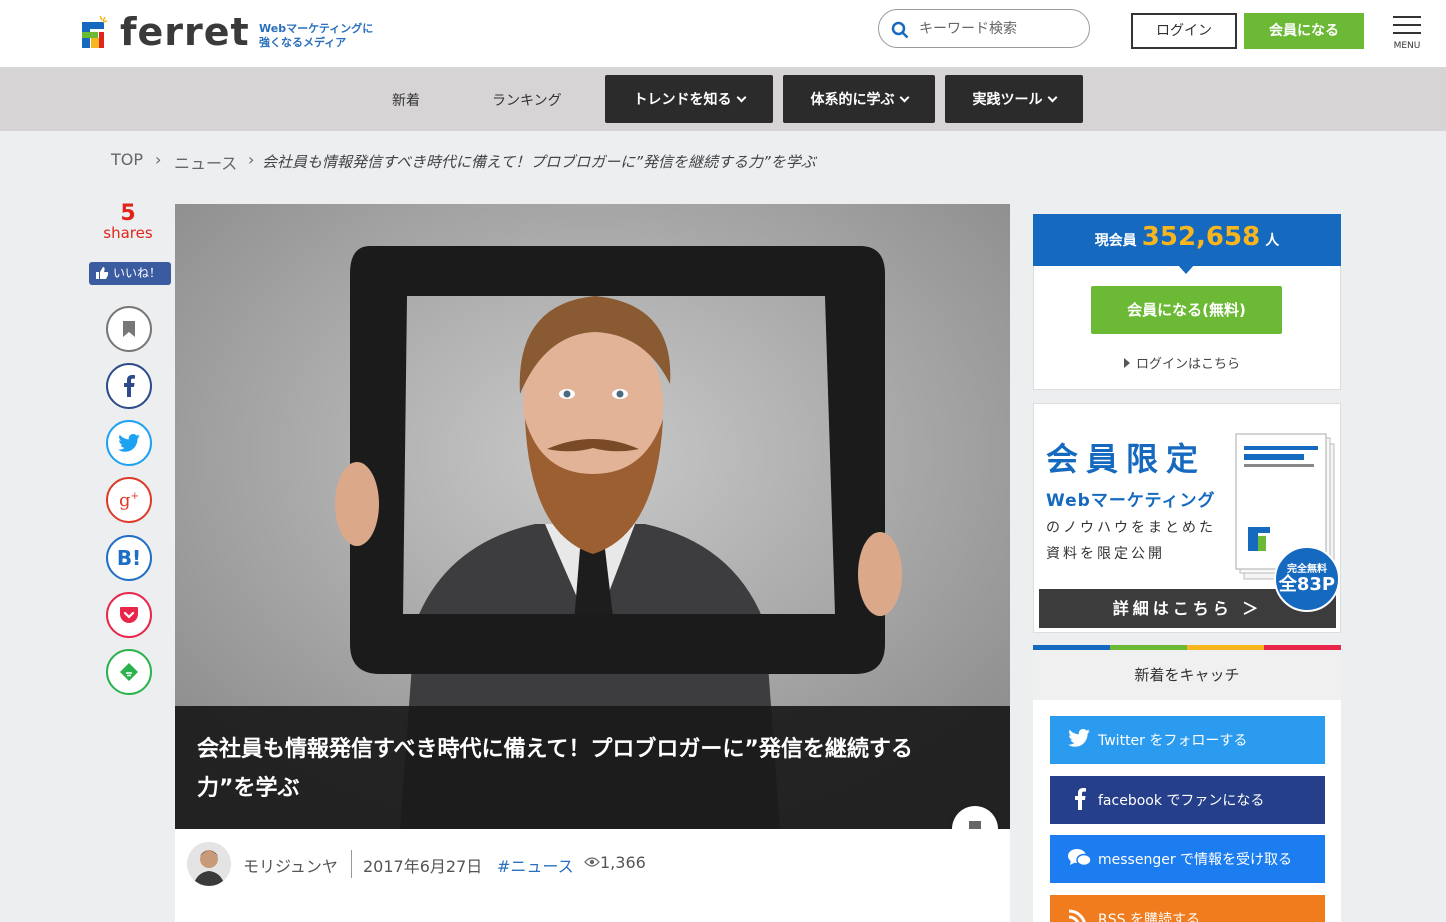 The height and width of the screenshot is (922, 1446). I want to click on tagline-line-1: Webマーケティングに, so click(316, 28).